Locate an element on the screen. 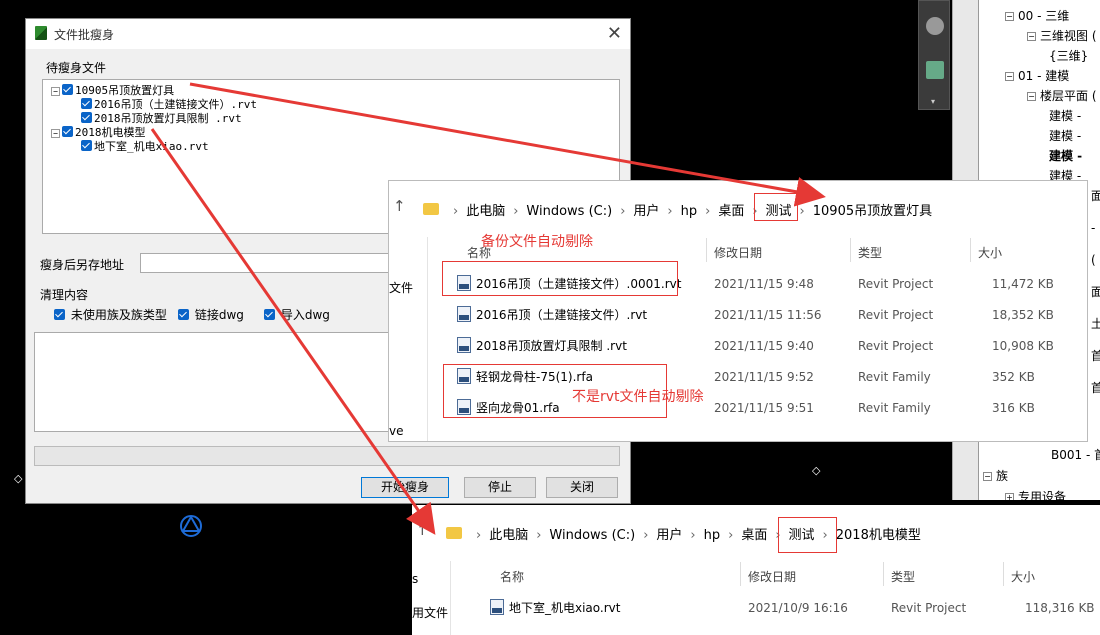  tree-file-node: 地下室_机电xiao.rvt is located at coordinates (145, 146).